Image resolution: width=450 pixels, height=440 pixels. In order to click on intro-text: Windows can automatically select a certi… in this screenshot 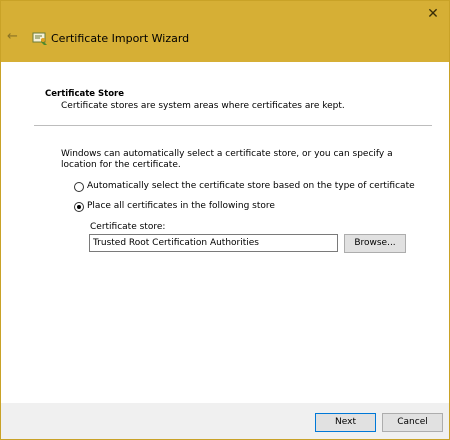, I will do `click(227, 159)`.